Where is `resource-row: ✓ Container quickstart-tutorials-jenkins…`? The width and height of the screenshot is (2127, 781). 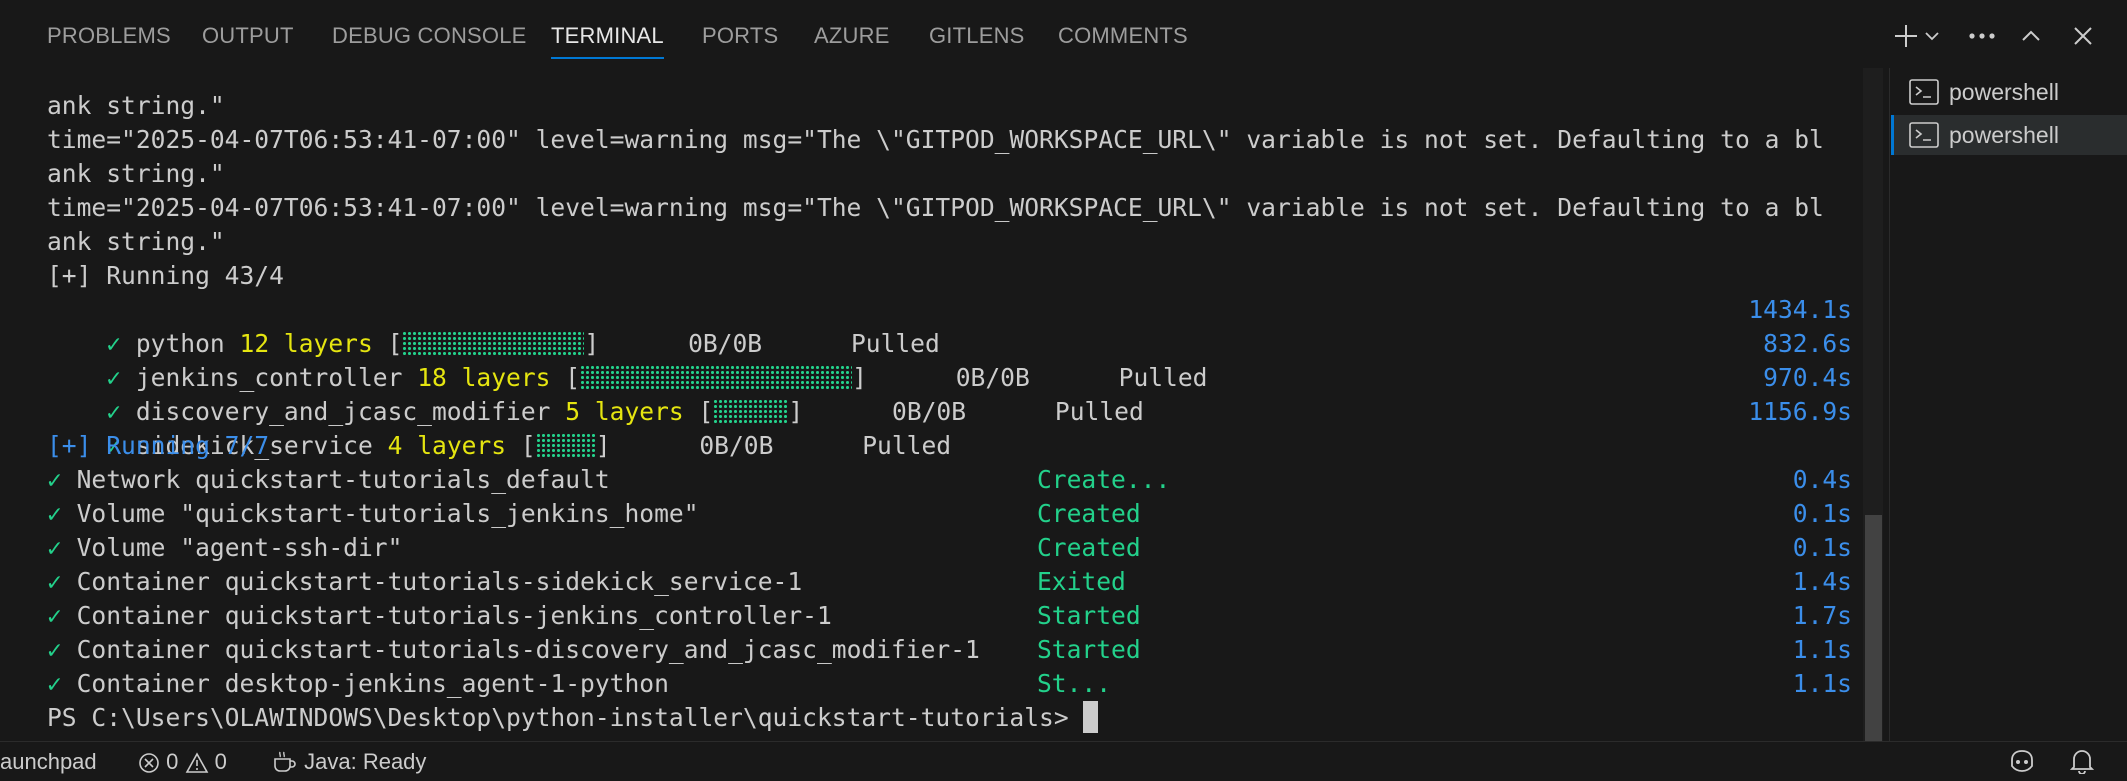 resource-row: ✓ Container quickstart-tutorials-jenkins… is located at coordinates (439, 616).